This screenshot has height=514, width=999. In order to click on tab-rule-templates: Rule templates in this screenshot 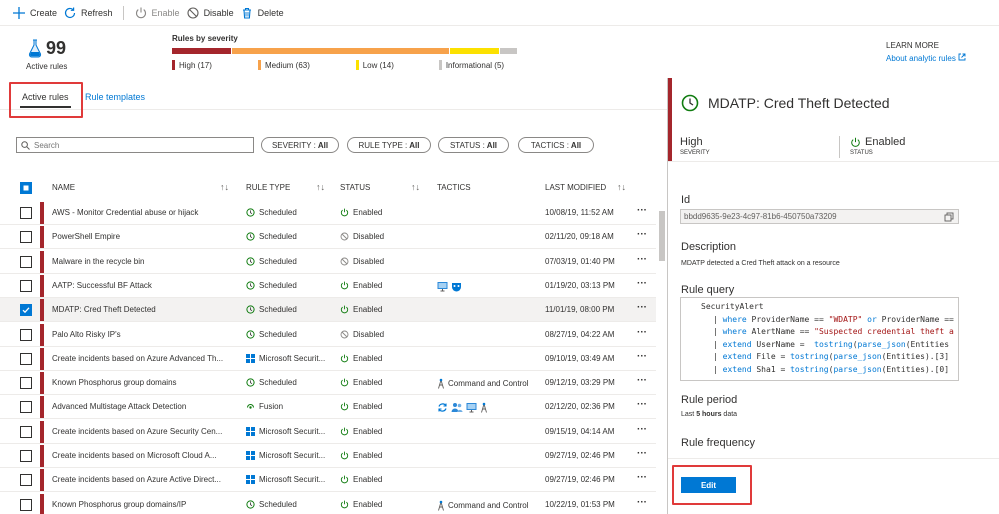, I will do `click(115, 97)`.